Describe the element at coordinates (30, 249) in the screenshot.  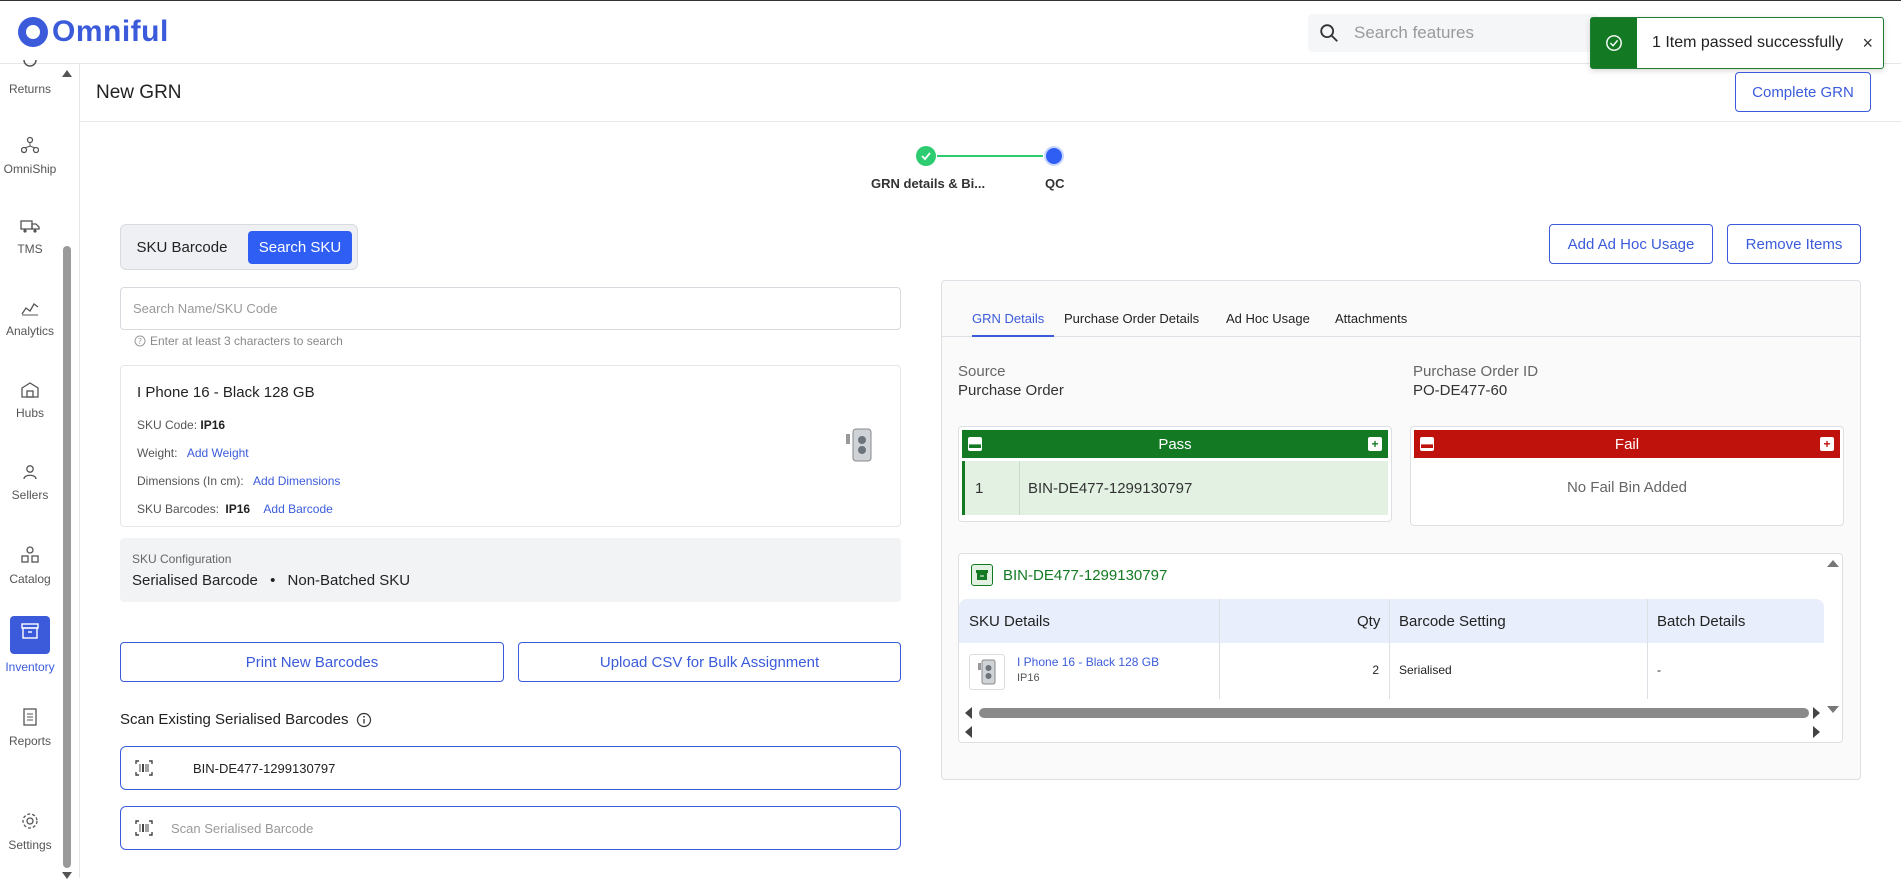
I see `sidebar-label: TMS` at that location.